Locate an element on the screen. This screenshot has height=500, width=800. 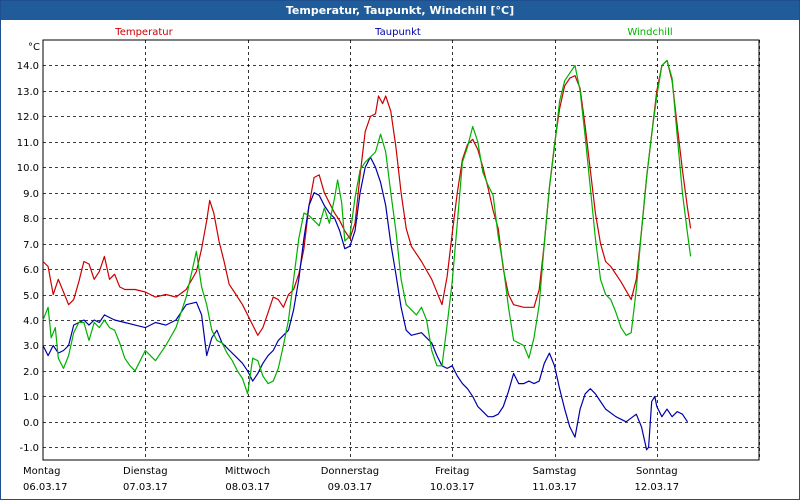
x-tick-day-label: Donnerstag is located at coordinates (350, 471).